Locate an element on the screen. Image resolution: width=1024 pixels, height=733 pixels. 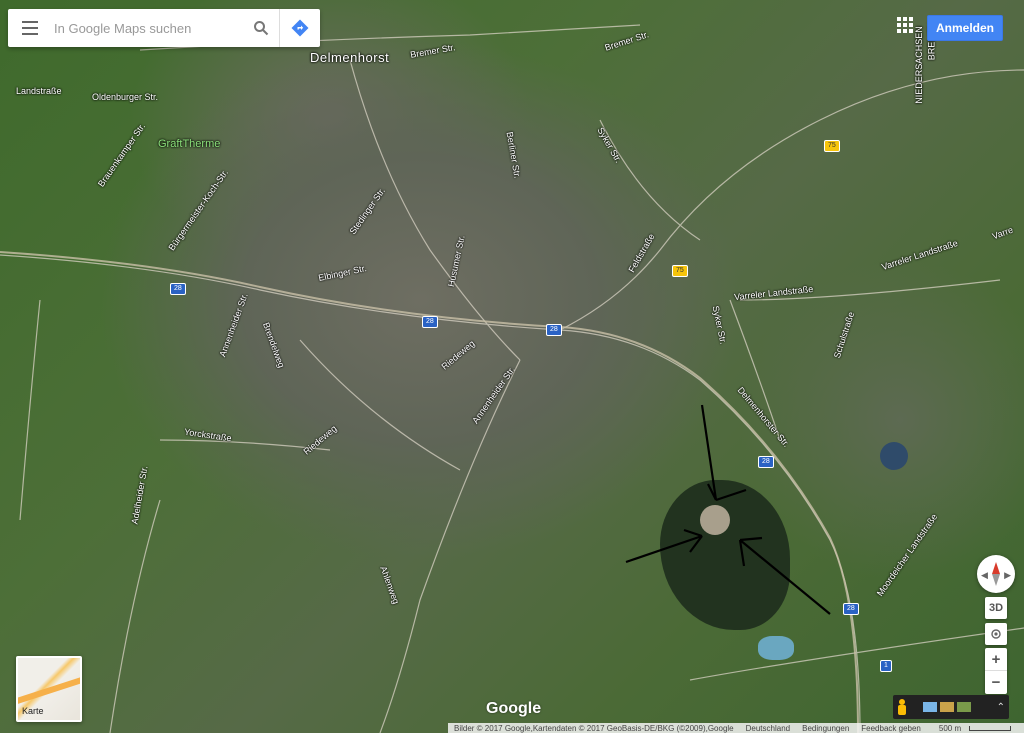
pegman-icon is located at coordinates (902, 707).